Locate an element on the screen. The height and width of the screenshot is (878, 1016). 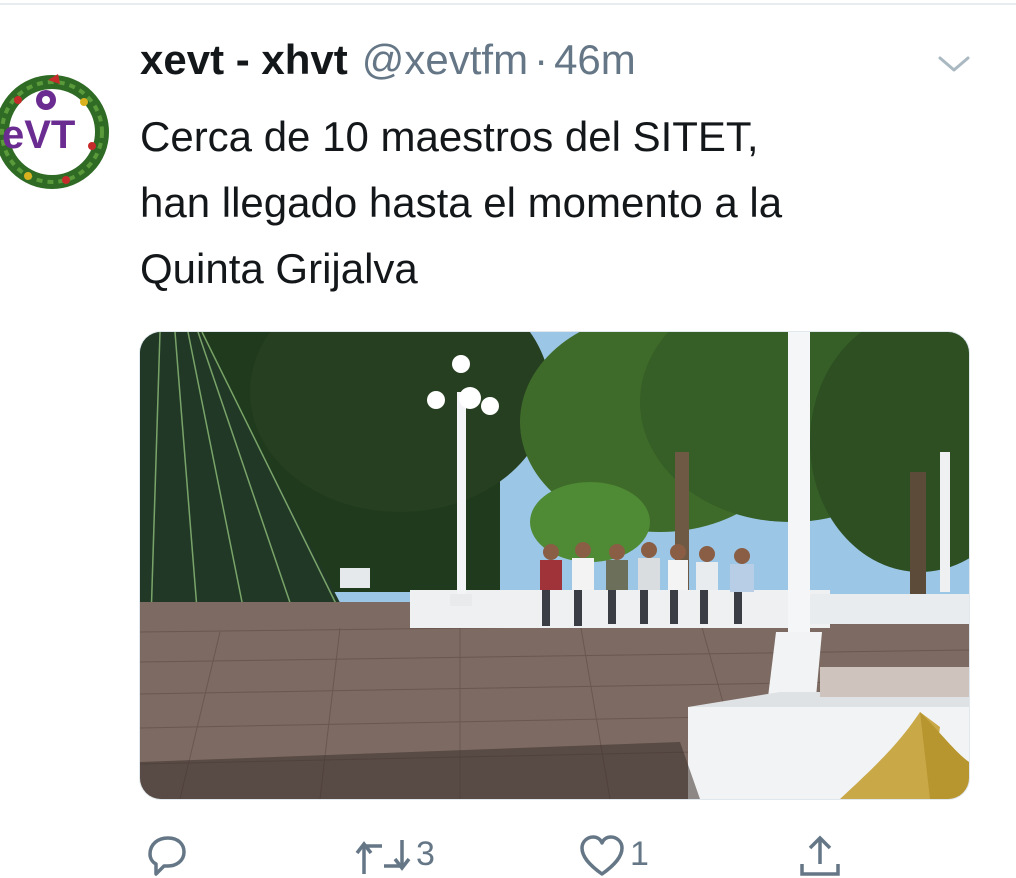
avatar: eVT is located at coordinates (56, 129).